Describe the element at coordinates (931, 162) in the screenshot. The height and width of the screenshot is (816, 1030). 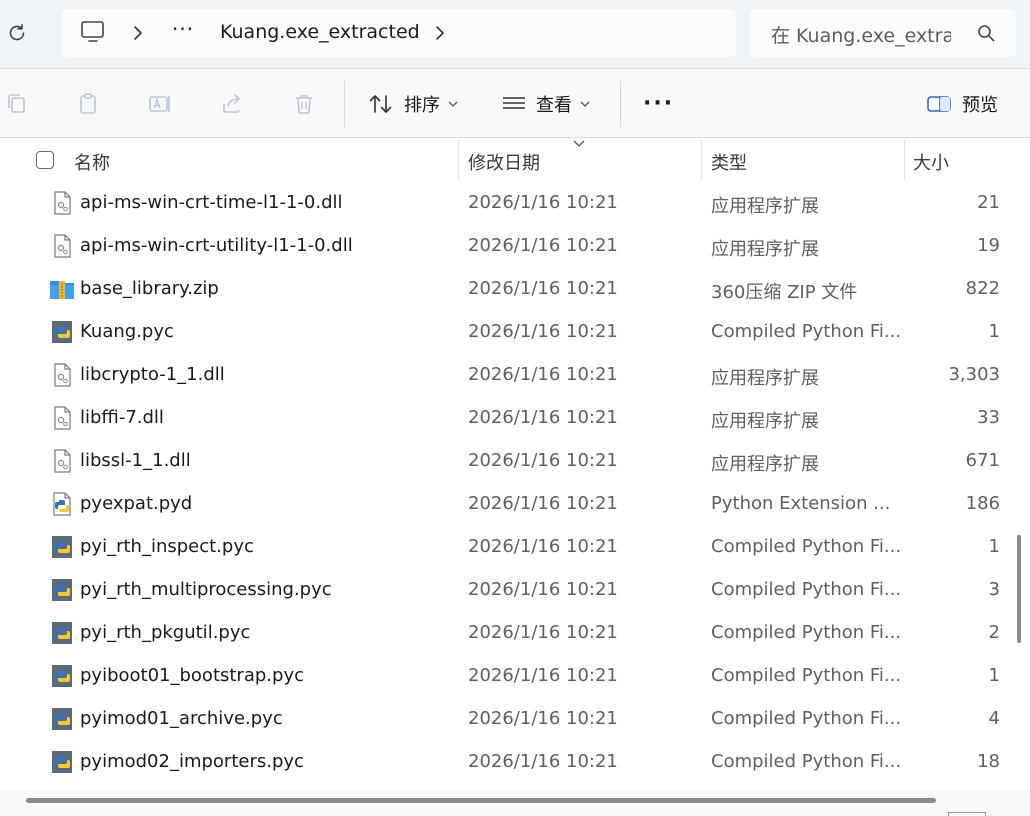
I see `column-header-size: 大小` at that location.